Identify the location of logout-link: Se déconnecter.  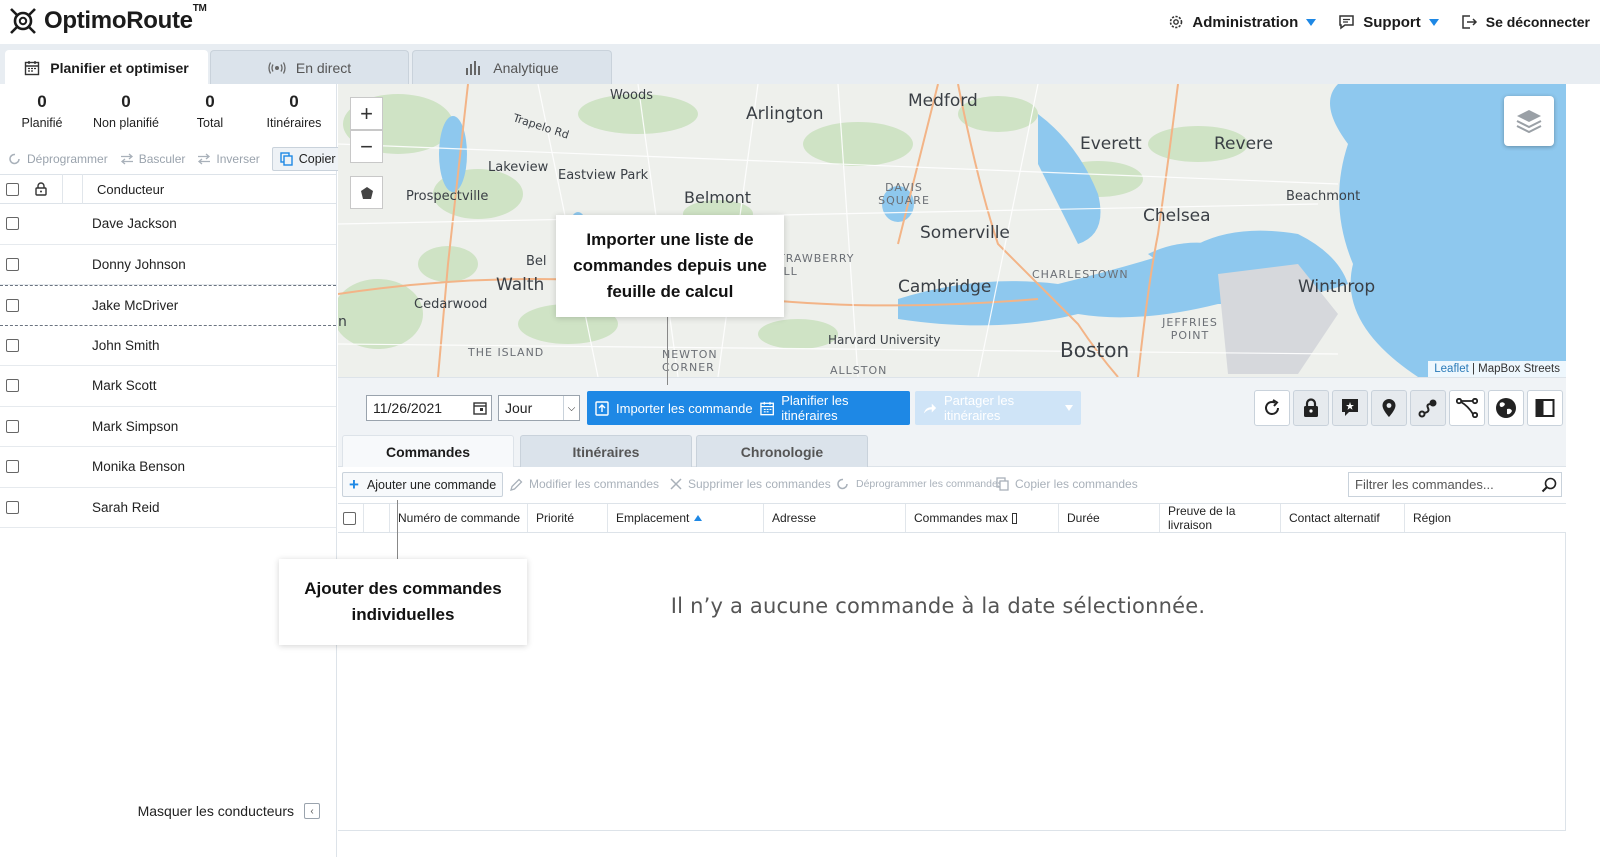
(1525, 22).